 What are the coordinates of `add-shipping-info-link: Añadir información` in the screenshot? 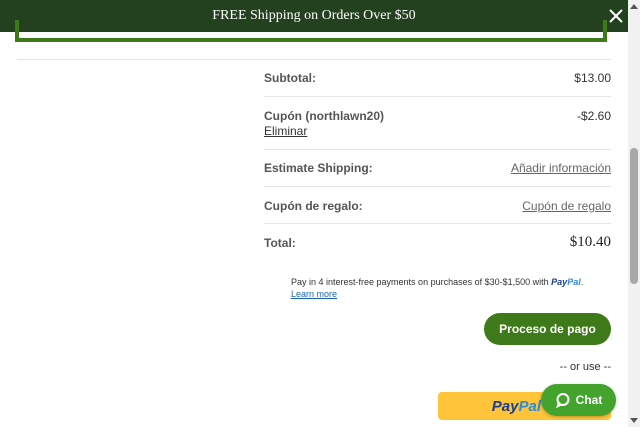 It's located at (561, 168).